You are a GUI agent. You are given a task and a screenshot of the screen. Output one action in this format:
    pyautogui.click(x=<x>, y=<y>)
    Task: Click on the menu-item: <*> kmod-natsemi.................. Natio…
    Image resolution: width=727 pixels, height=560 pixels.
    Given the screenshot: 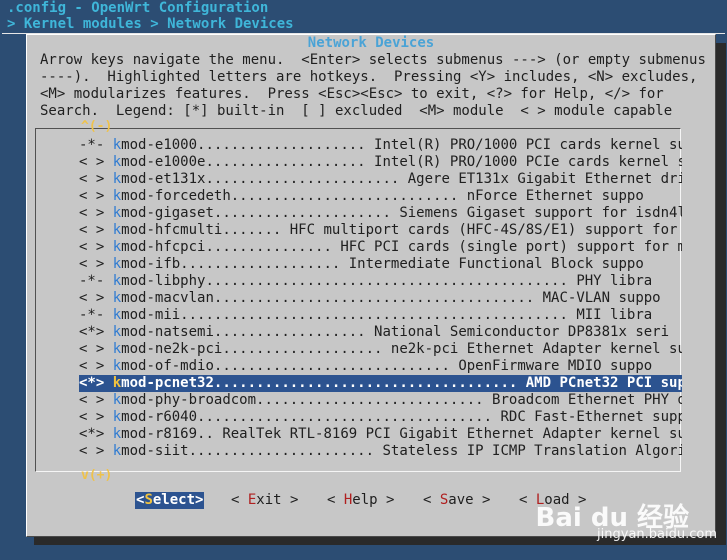 What is the action you would take?
    pyautogui.click(x=380, y=332)
    